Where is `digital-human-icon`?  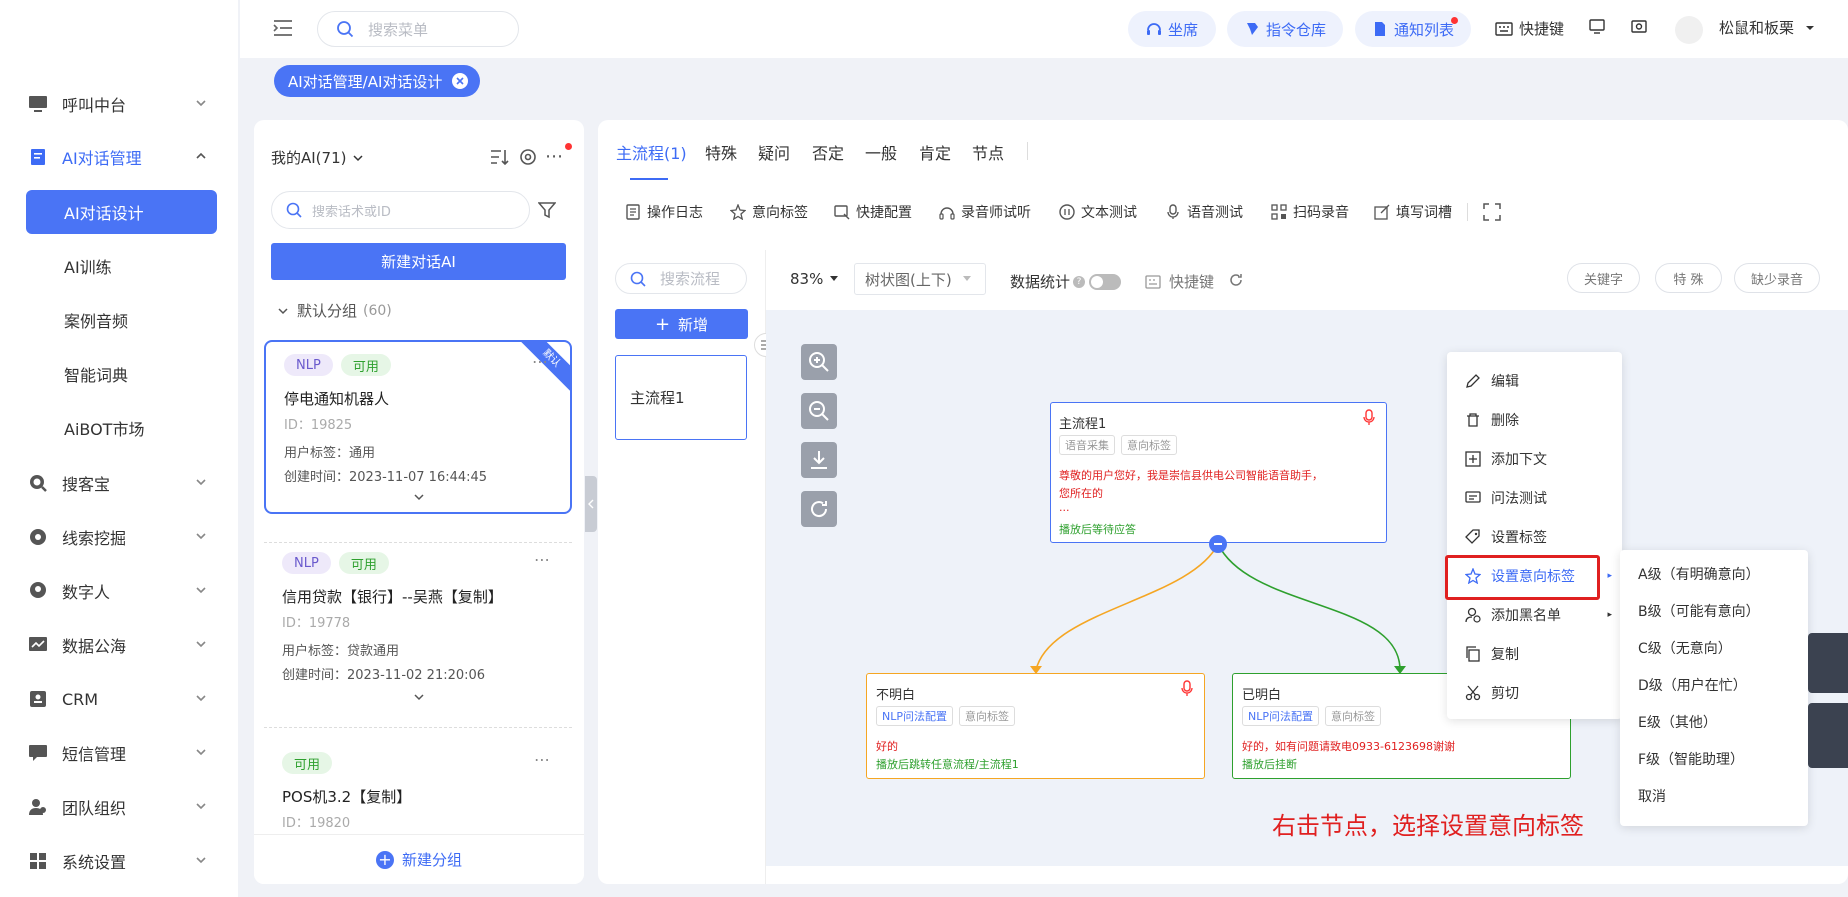 digital-human-icon is located at coordinates (38, 591).